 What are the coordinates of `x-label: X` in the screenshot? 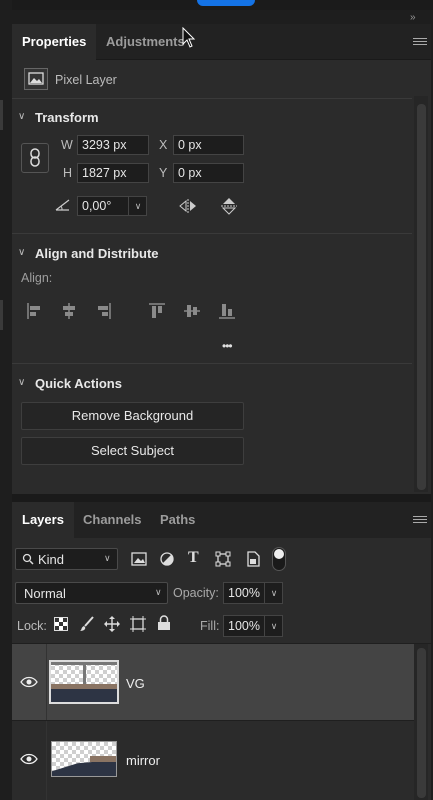 It's located at (163, 145).